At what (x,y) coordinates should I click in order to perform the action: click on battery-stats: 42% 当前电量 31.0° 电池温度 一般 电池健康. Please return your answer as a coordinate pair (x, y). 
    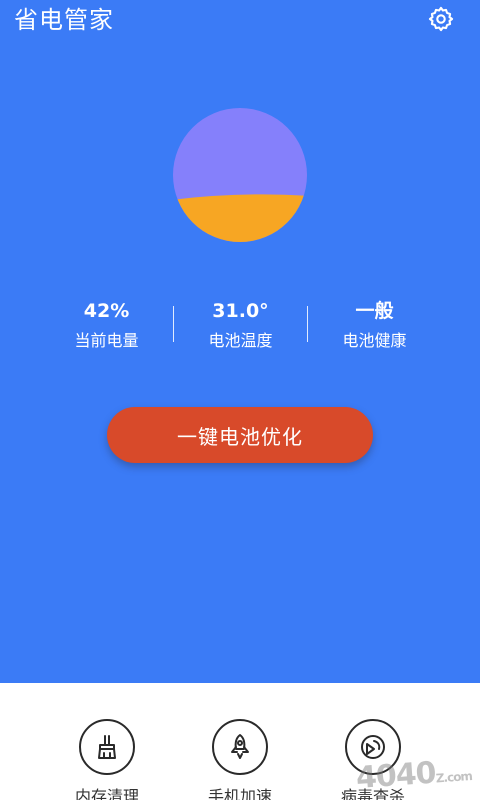
    Looking at the image, I should click on (240, 328).